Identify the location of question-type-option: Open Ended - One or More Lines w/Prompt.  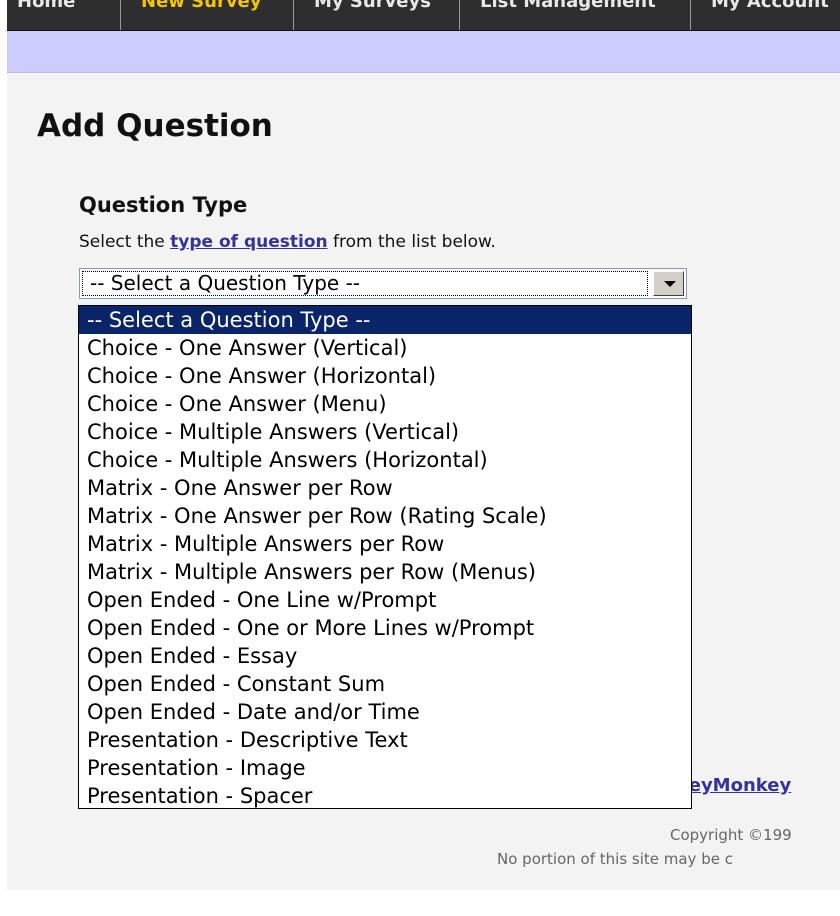
(385, 628).